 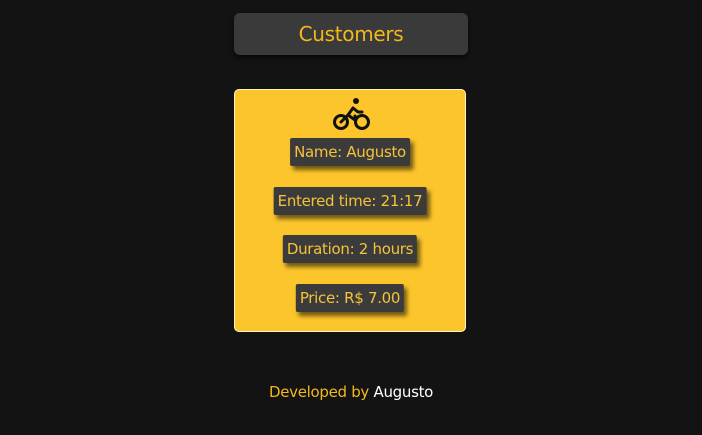 What do you see at coordinates (350, 152) in the screenshot?
I see `customer-name: Name: Augusto` at bounding box center [350, 152].